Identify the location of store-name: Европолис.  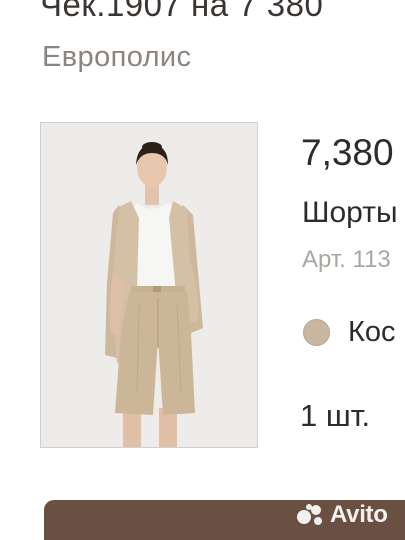
(117, 57).